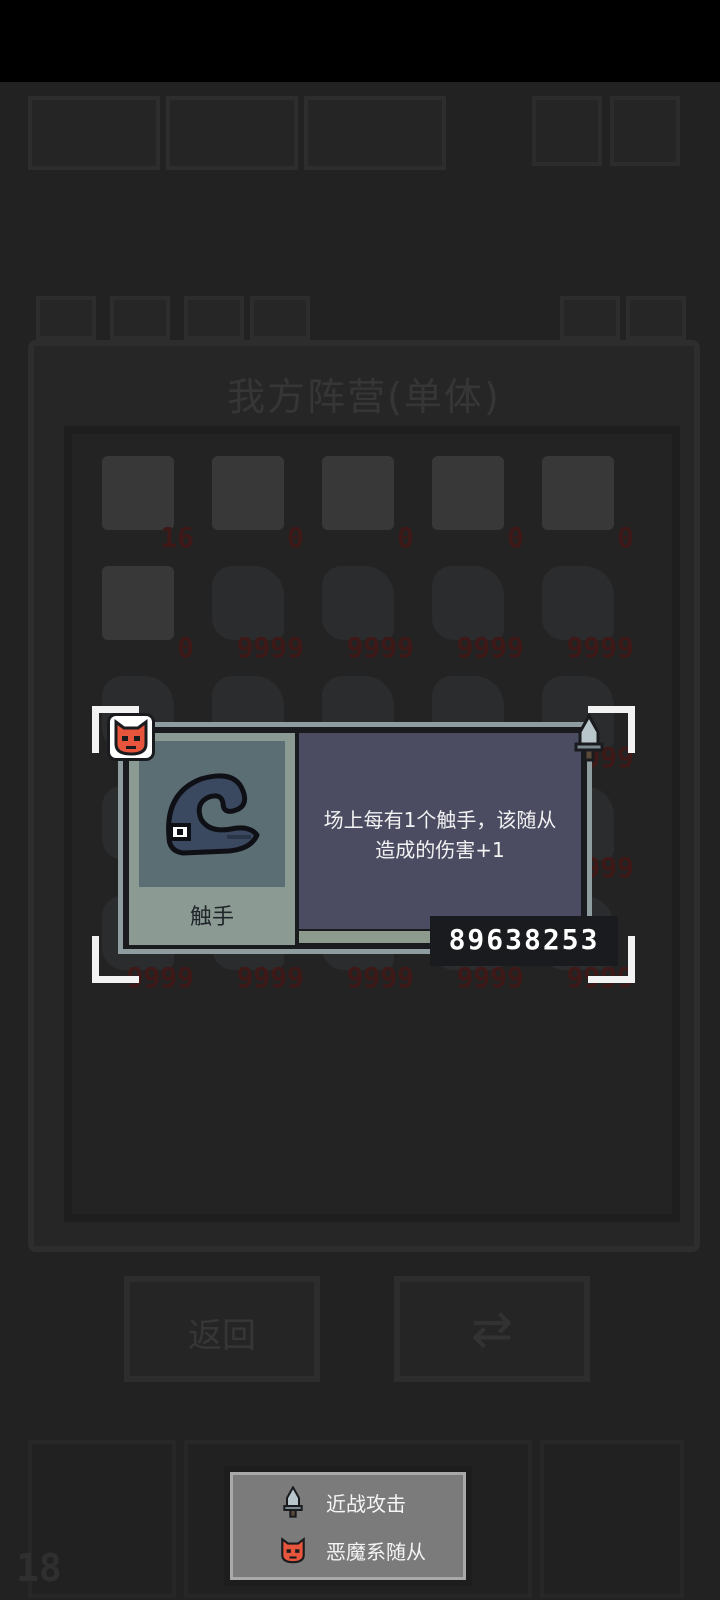  Describe the element at coordinates (211, 917) in the screenshot. I see `card-name: 触手` at that location.